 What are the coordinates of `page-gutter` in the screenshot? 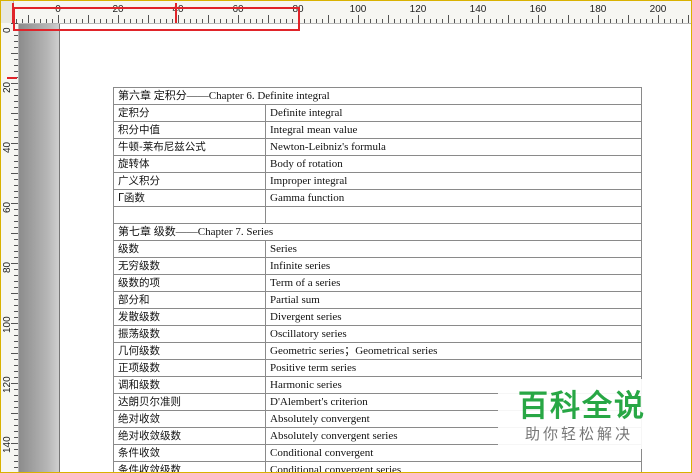 It's located at (39, 248).